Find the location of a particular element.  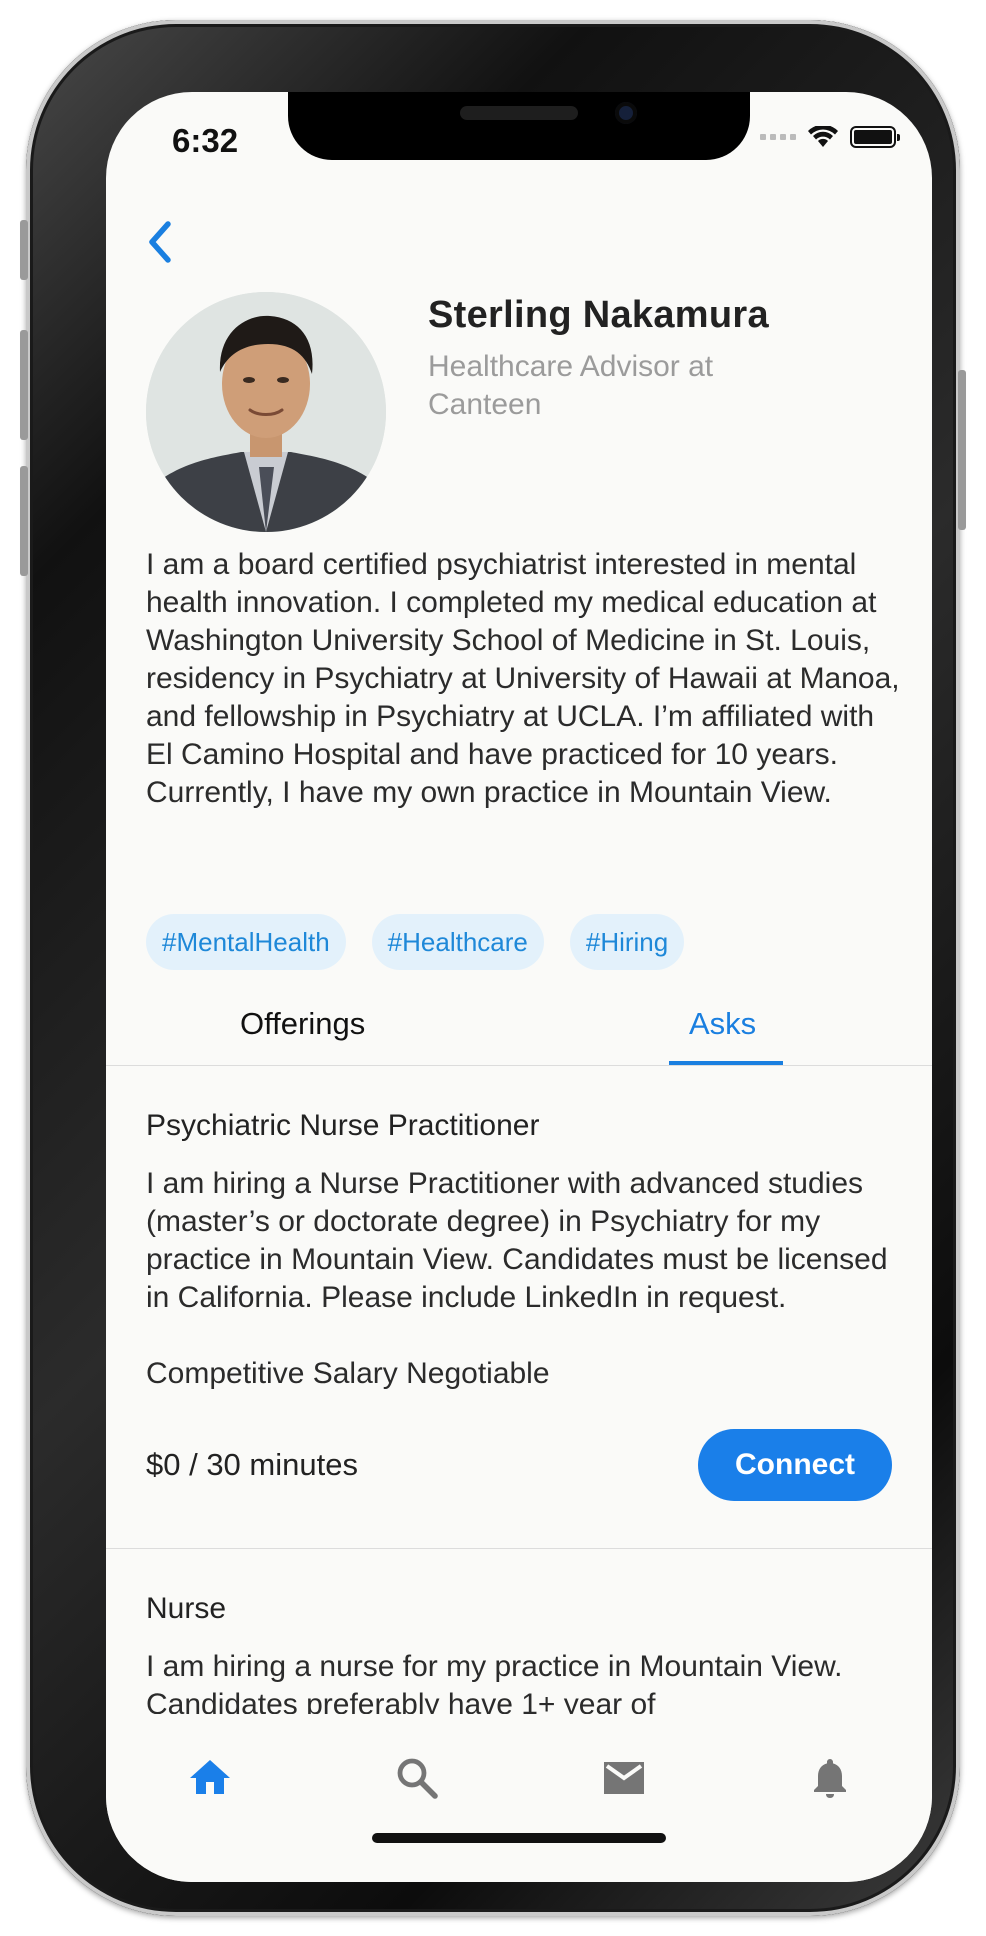

bottom-nav is located at coordinates (519, 1798).